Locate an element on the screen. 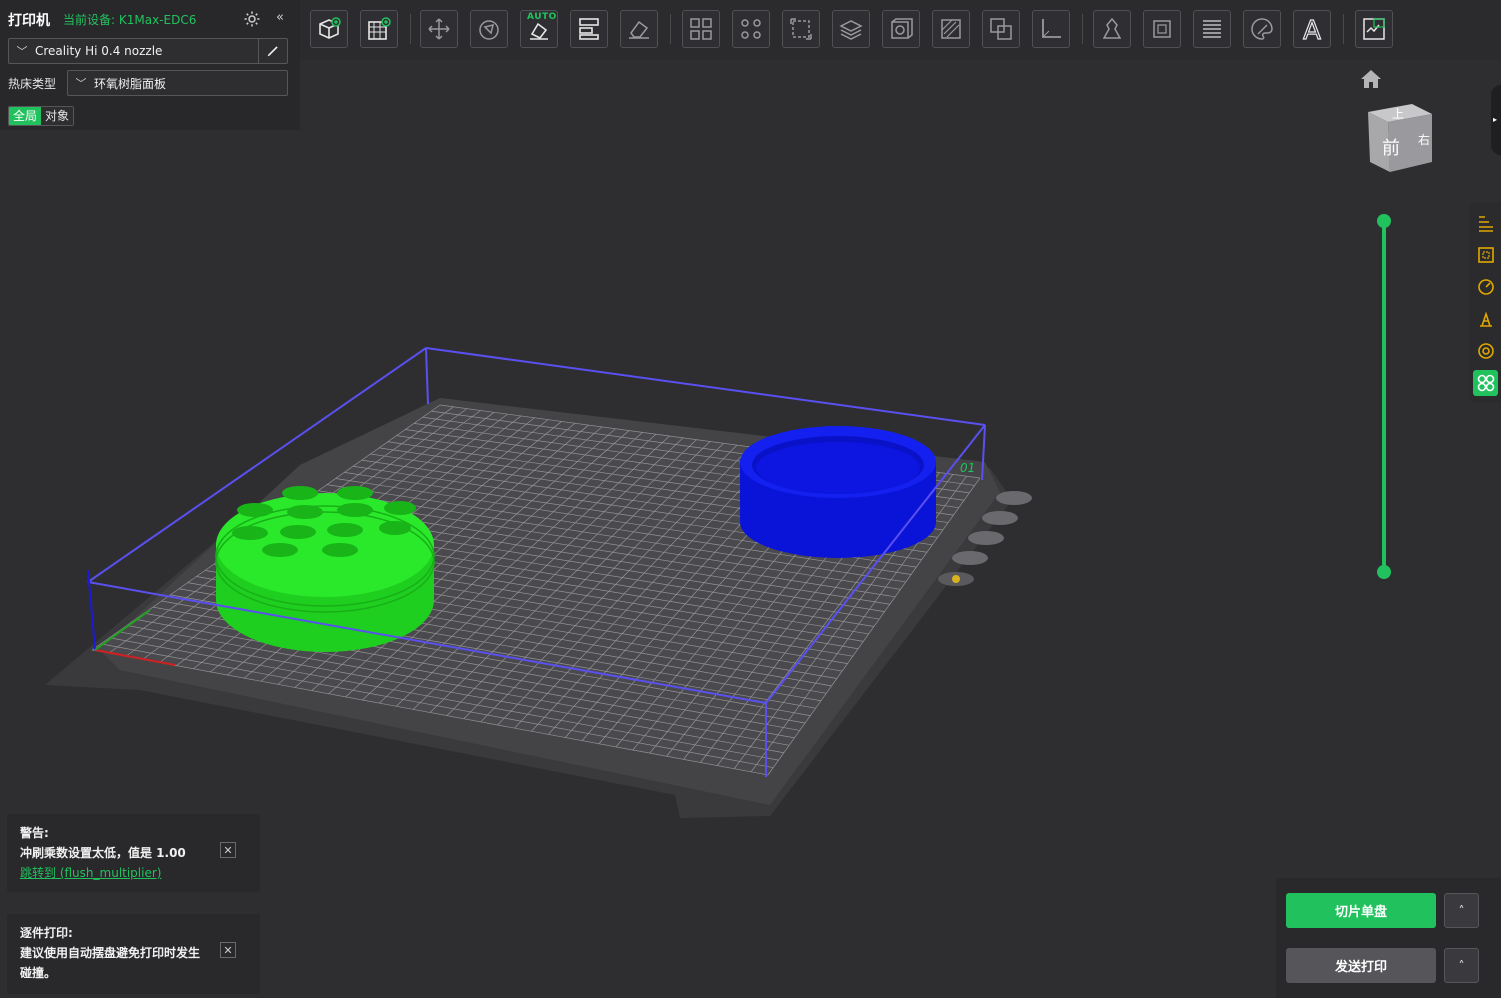 The height and width of the screenshot is (998, 1501). lay-on-face-button is located at coordinates (639, 29).